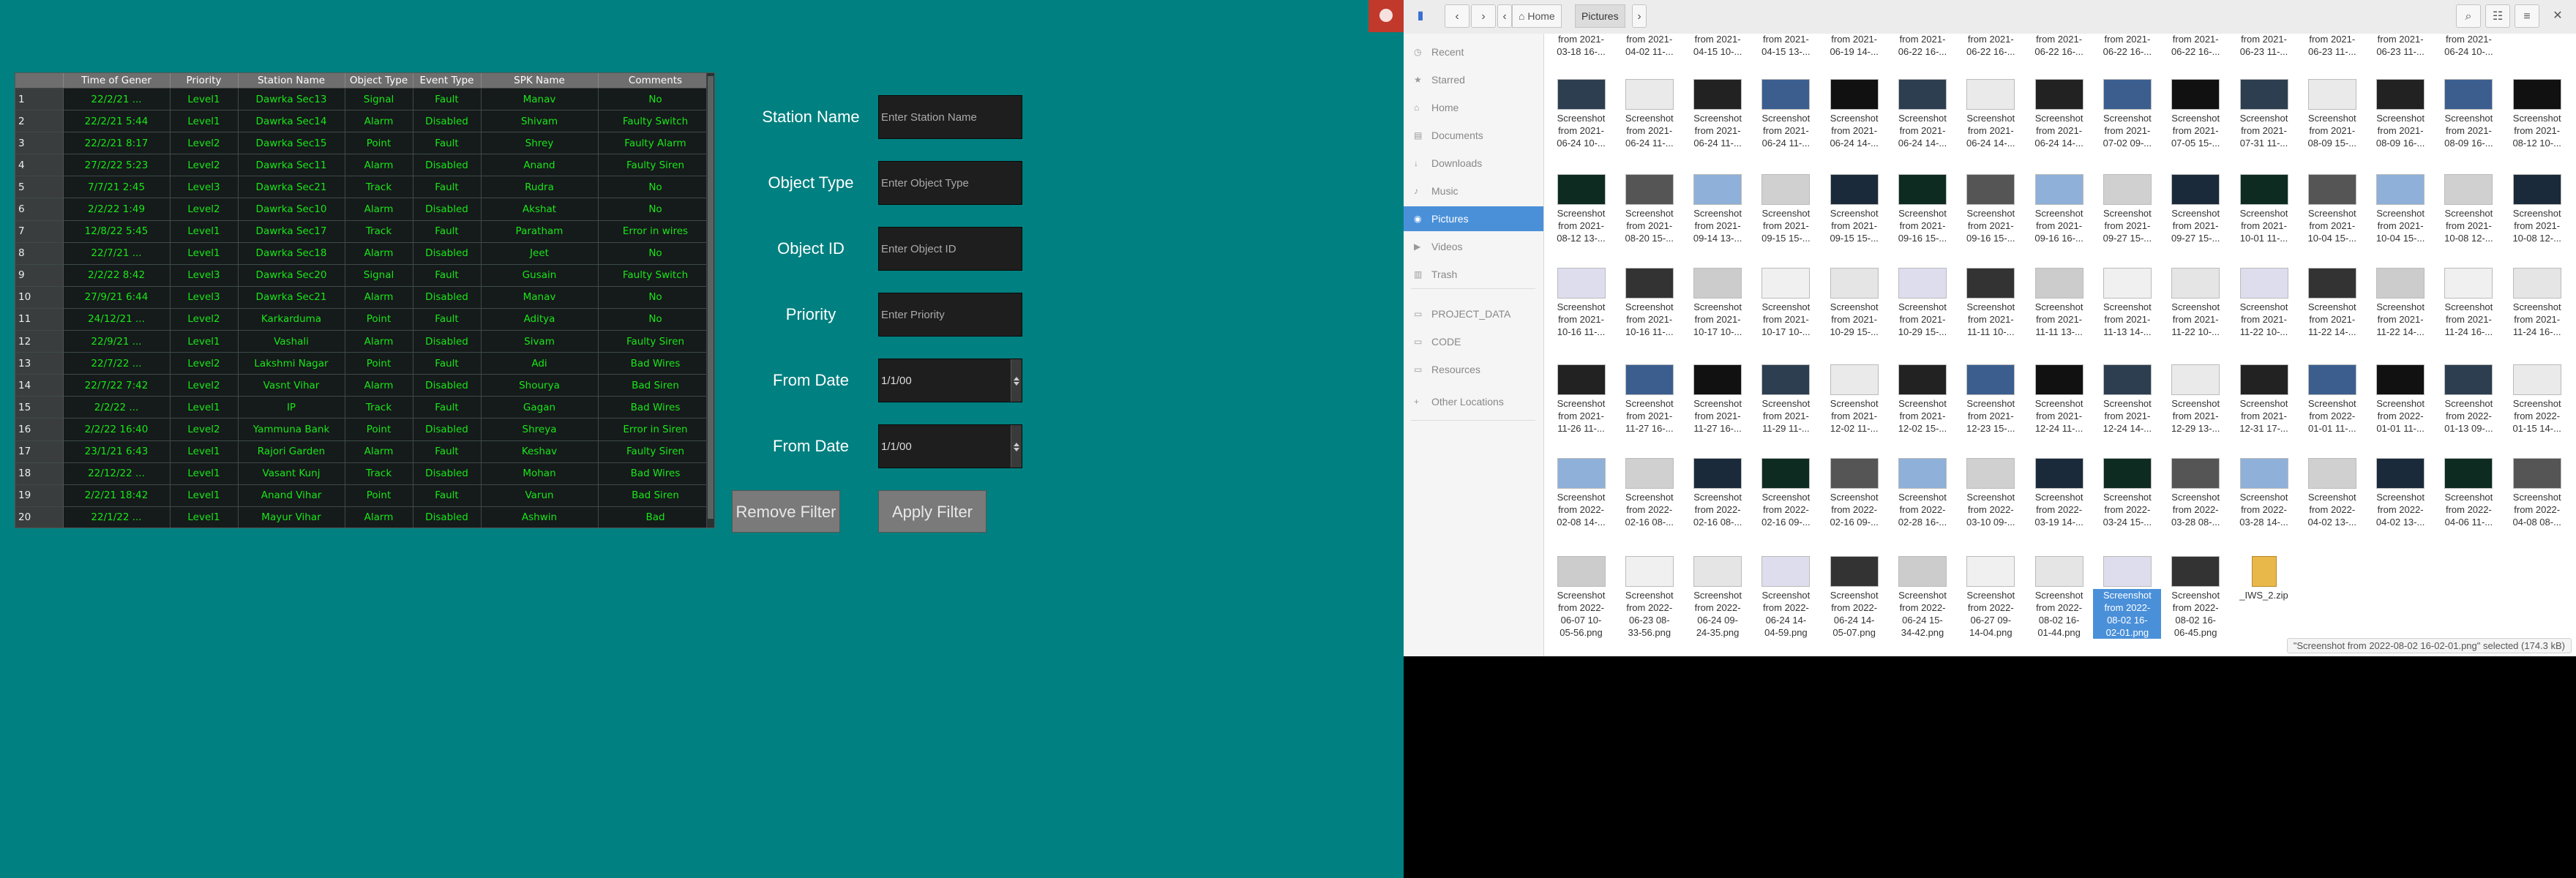  What do you see at coordinates (1537, 16) in the screenshot?
I see `breadcrumb-home: ⌂ Home` at bounding box center [1537, 16].